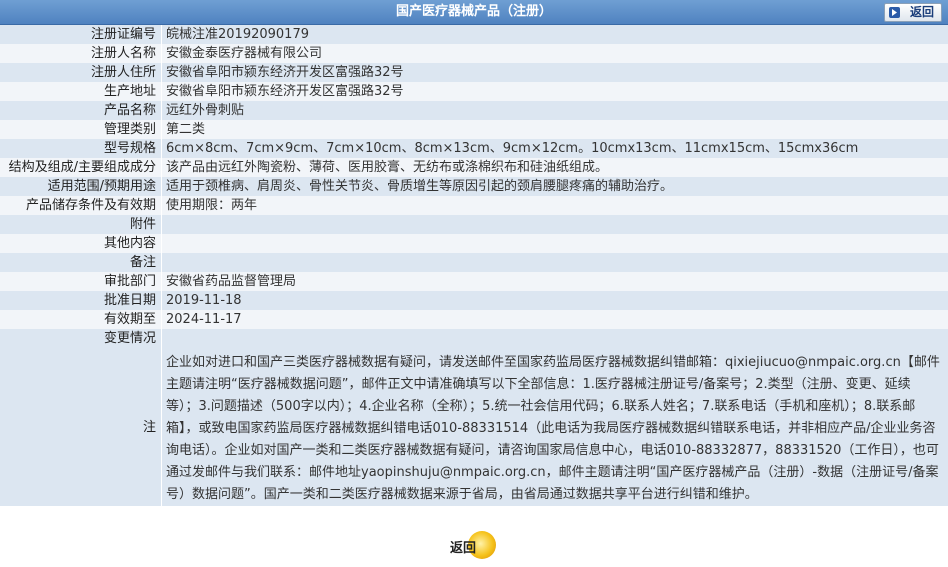 The image size is (948, 567). I want to click on table-row: 注册人名称 安徽金泰医疗器械有限公司, so click(474, 53).